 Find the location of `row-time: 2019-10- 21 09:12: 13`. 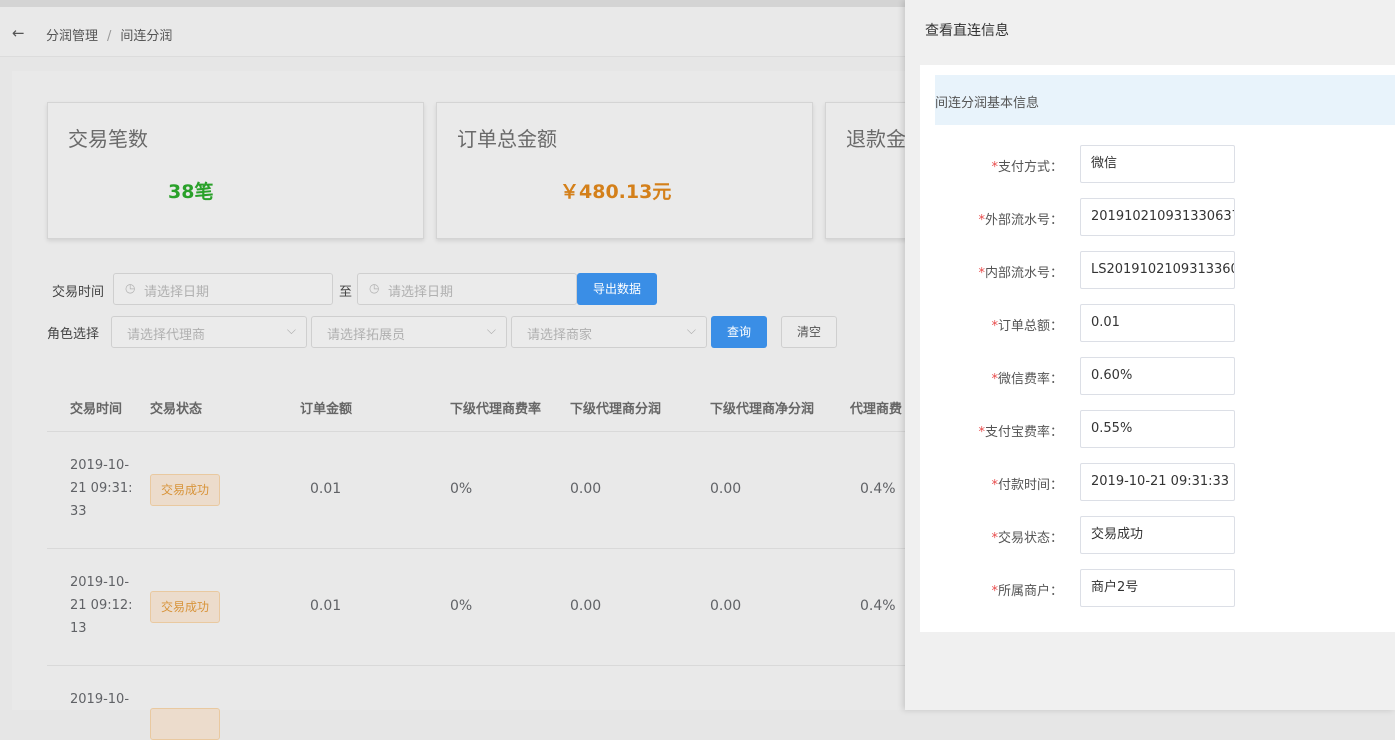

row-time: 2019-10- 21 09:12: 13 is located at coordinates (101, 605).